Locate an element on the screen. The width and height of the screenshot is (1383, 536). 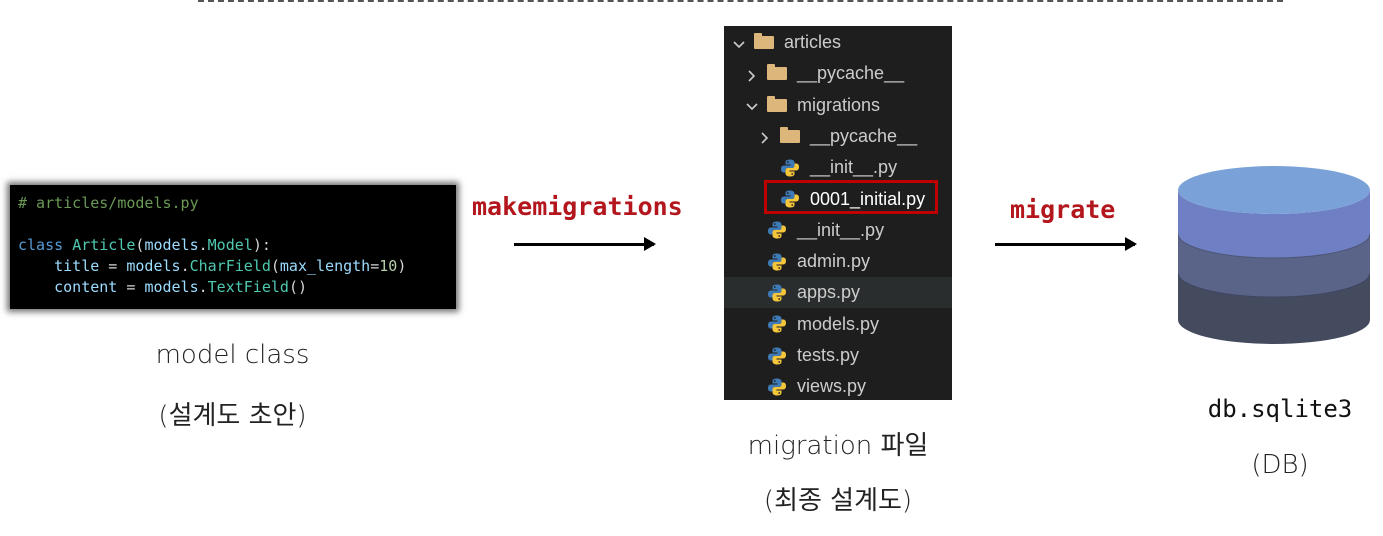
code-token: max_length is located at coordinates (325, 266).